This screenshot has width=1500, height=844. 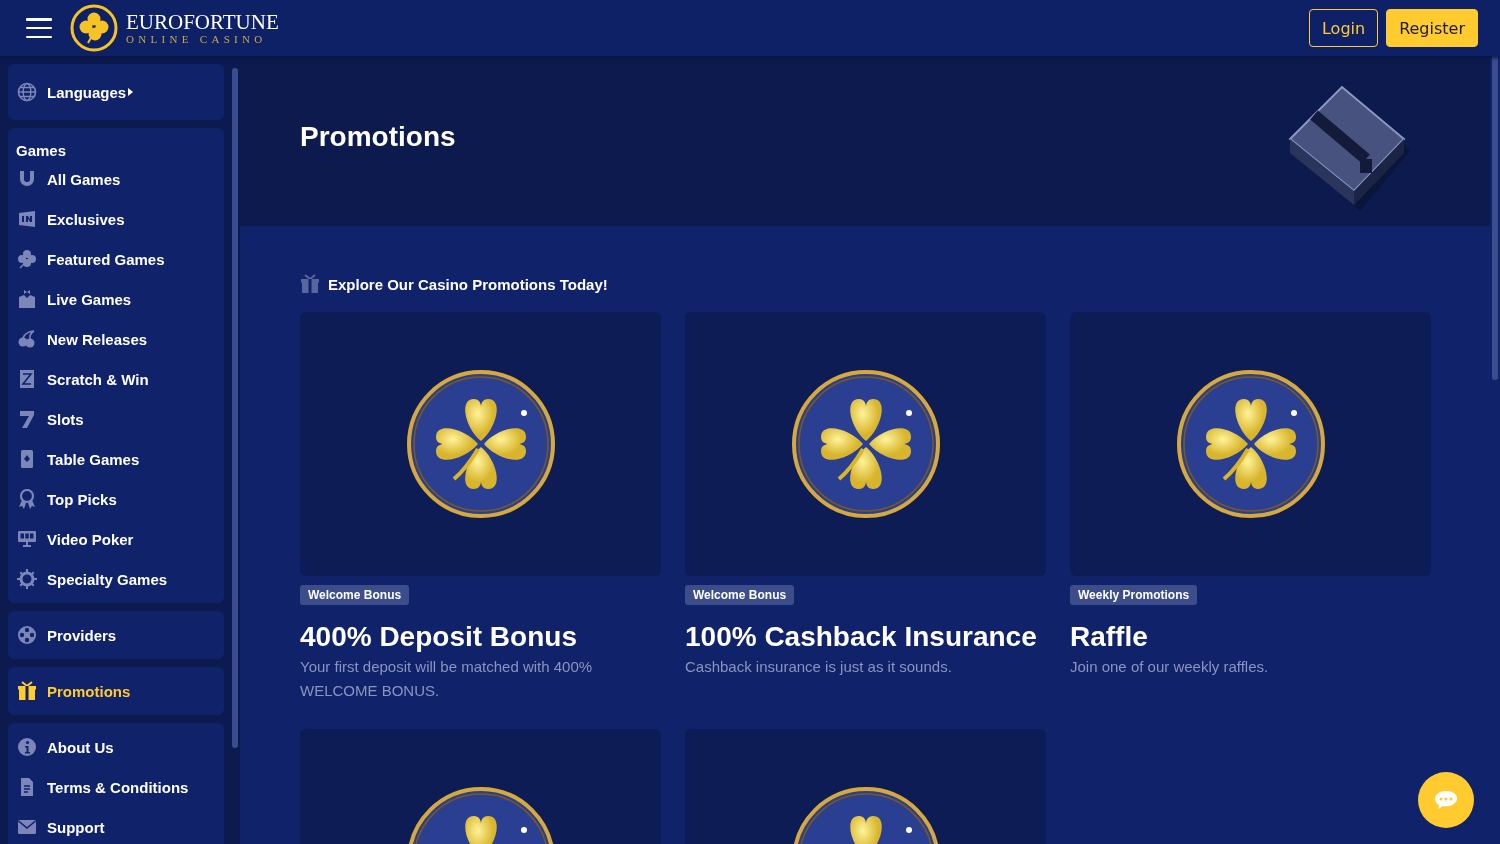 What do you see at coordinates (116, 825) in the screenshot?
I see `sidebar-item: Support` at bounding box center [116, 825].